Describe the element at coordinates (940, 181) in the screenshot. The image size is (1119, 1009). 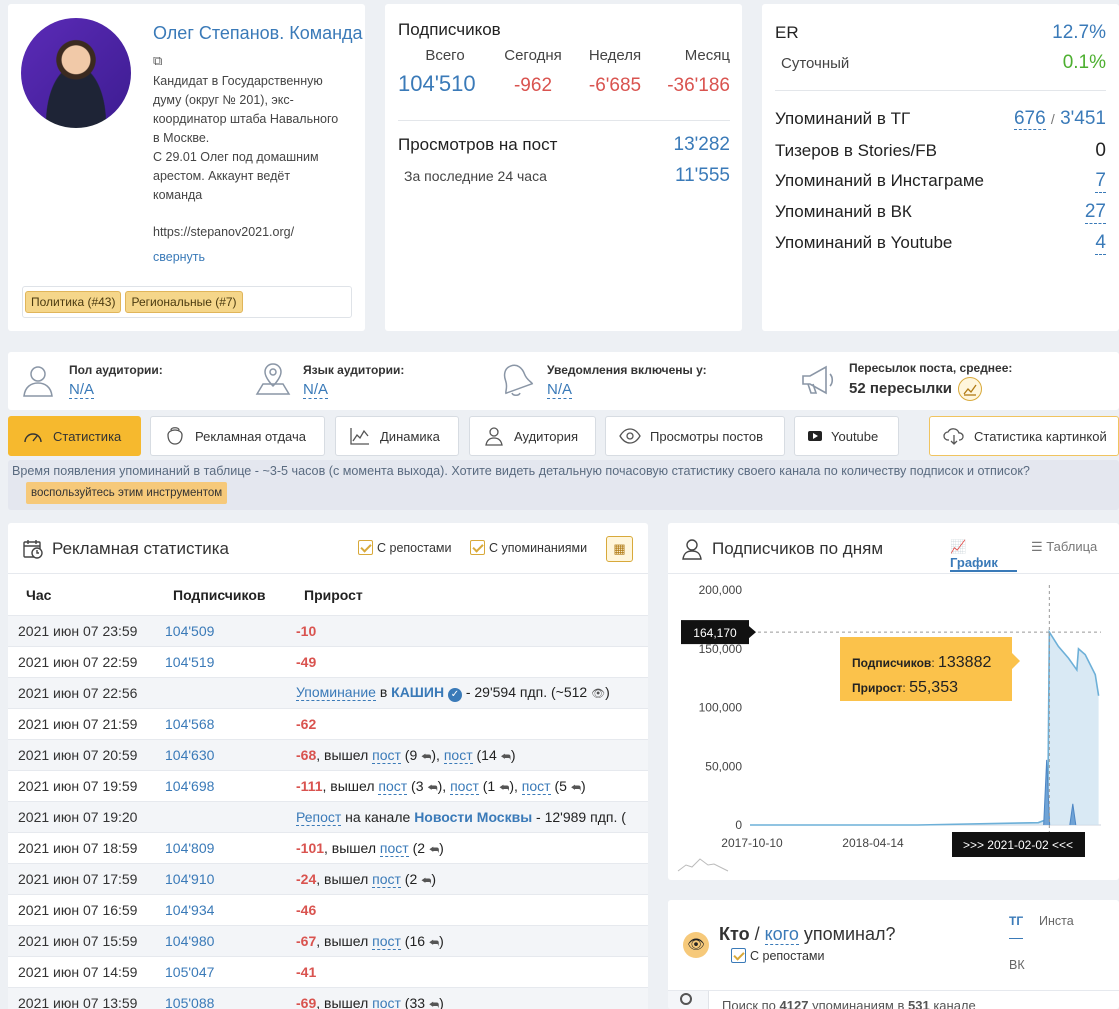
I see `insta-row: Упоминаний в Инстаграме 7` at that location.